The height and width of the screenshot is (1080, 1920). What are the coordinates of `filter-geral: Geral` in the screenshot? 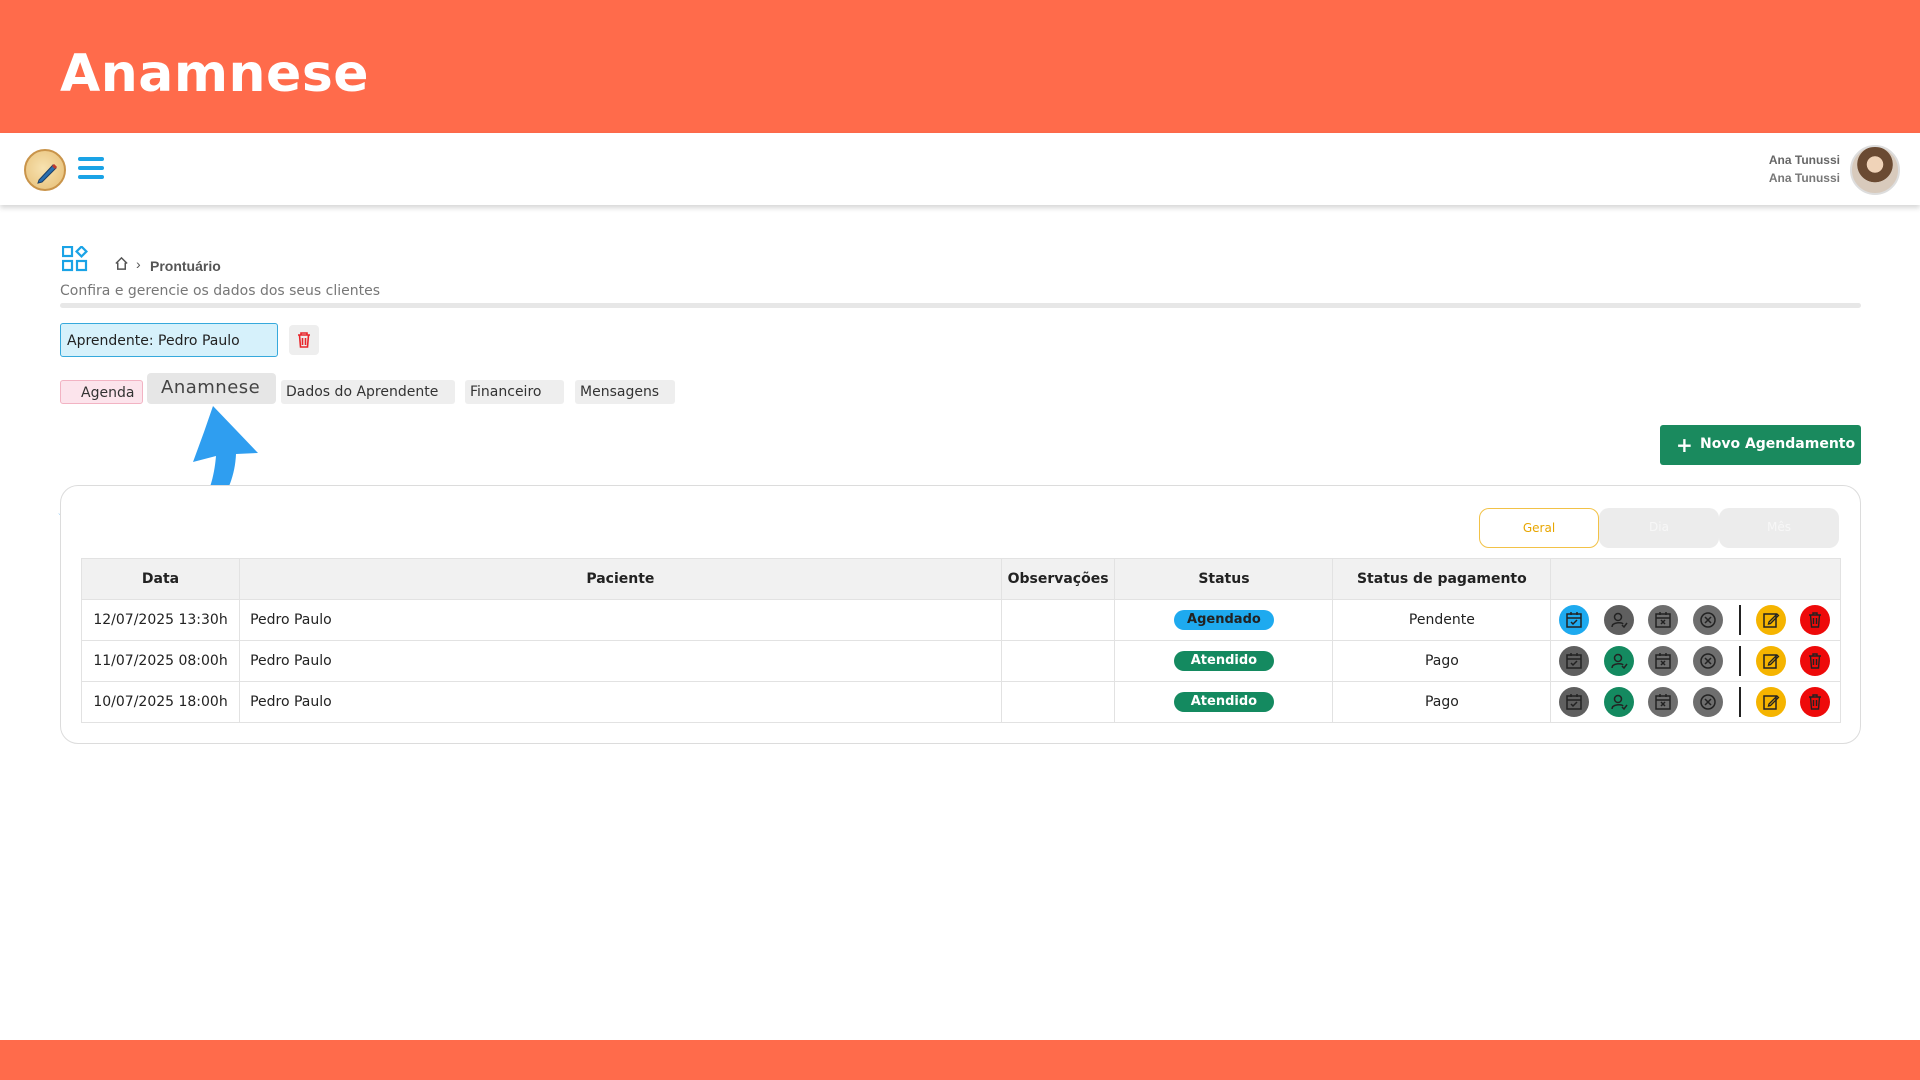 It's located at (1539, 528).